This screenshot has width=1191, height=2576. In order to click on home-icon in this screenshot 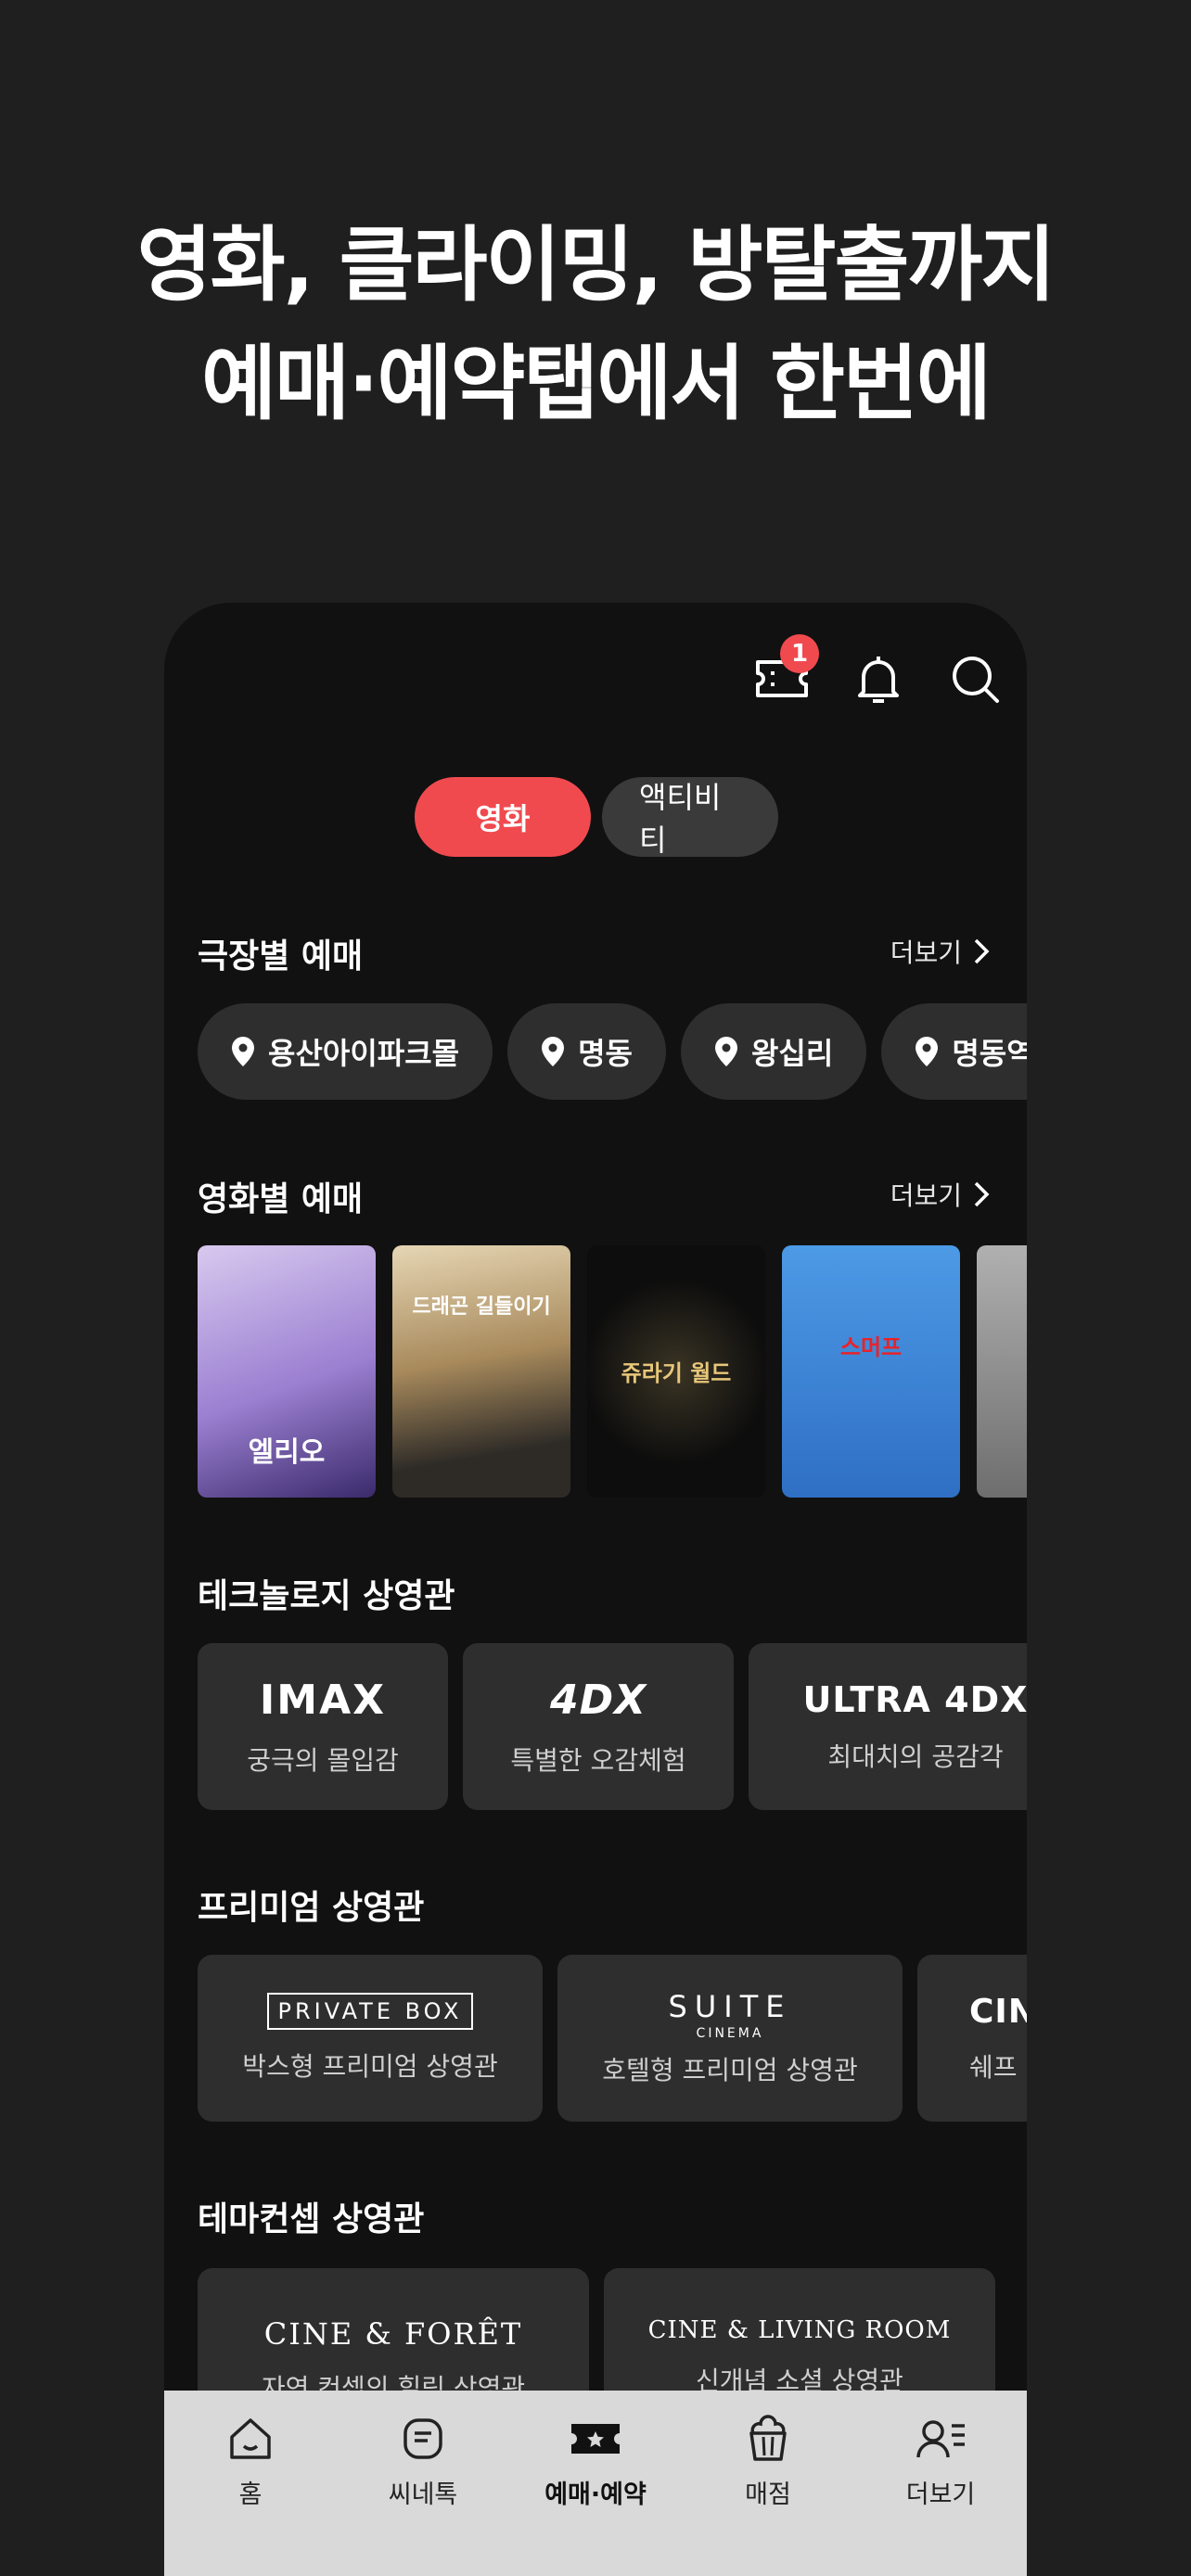, I will do `click(250, 2438)`.